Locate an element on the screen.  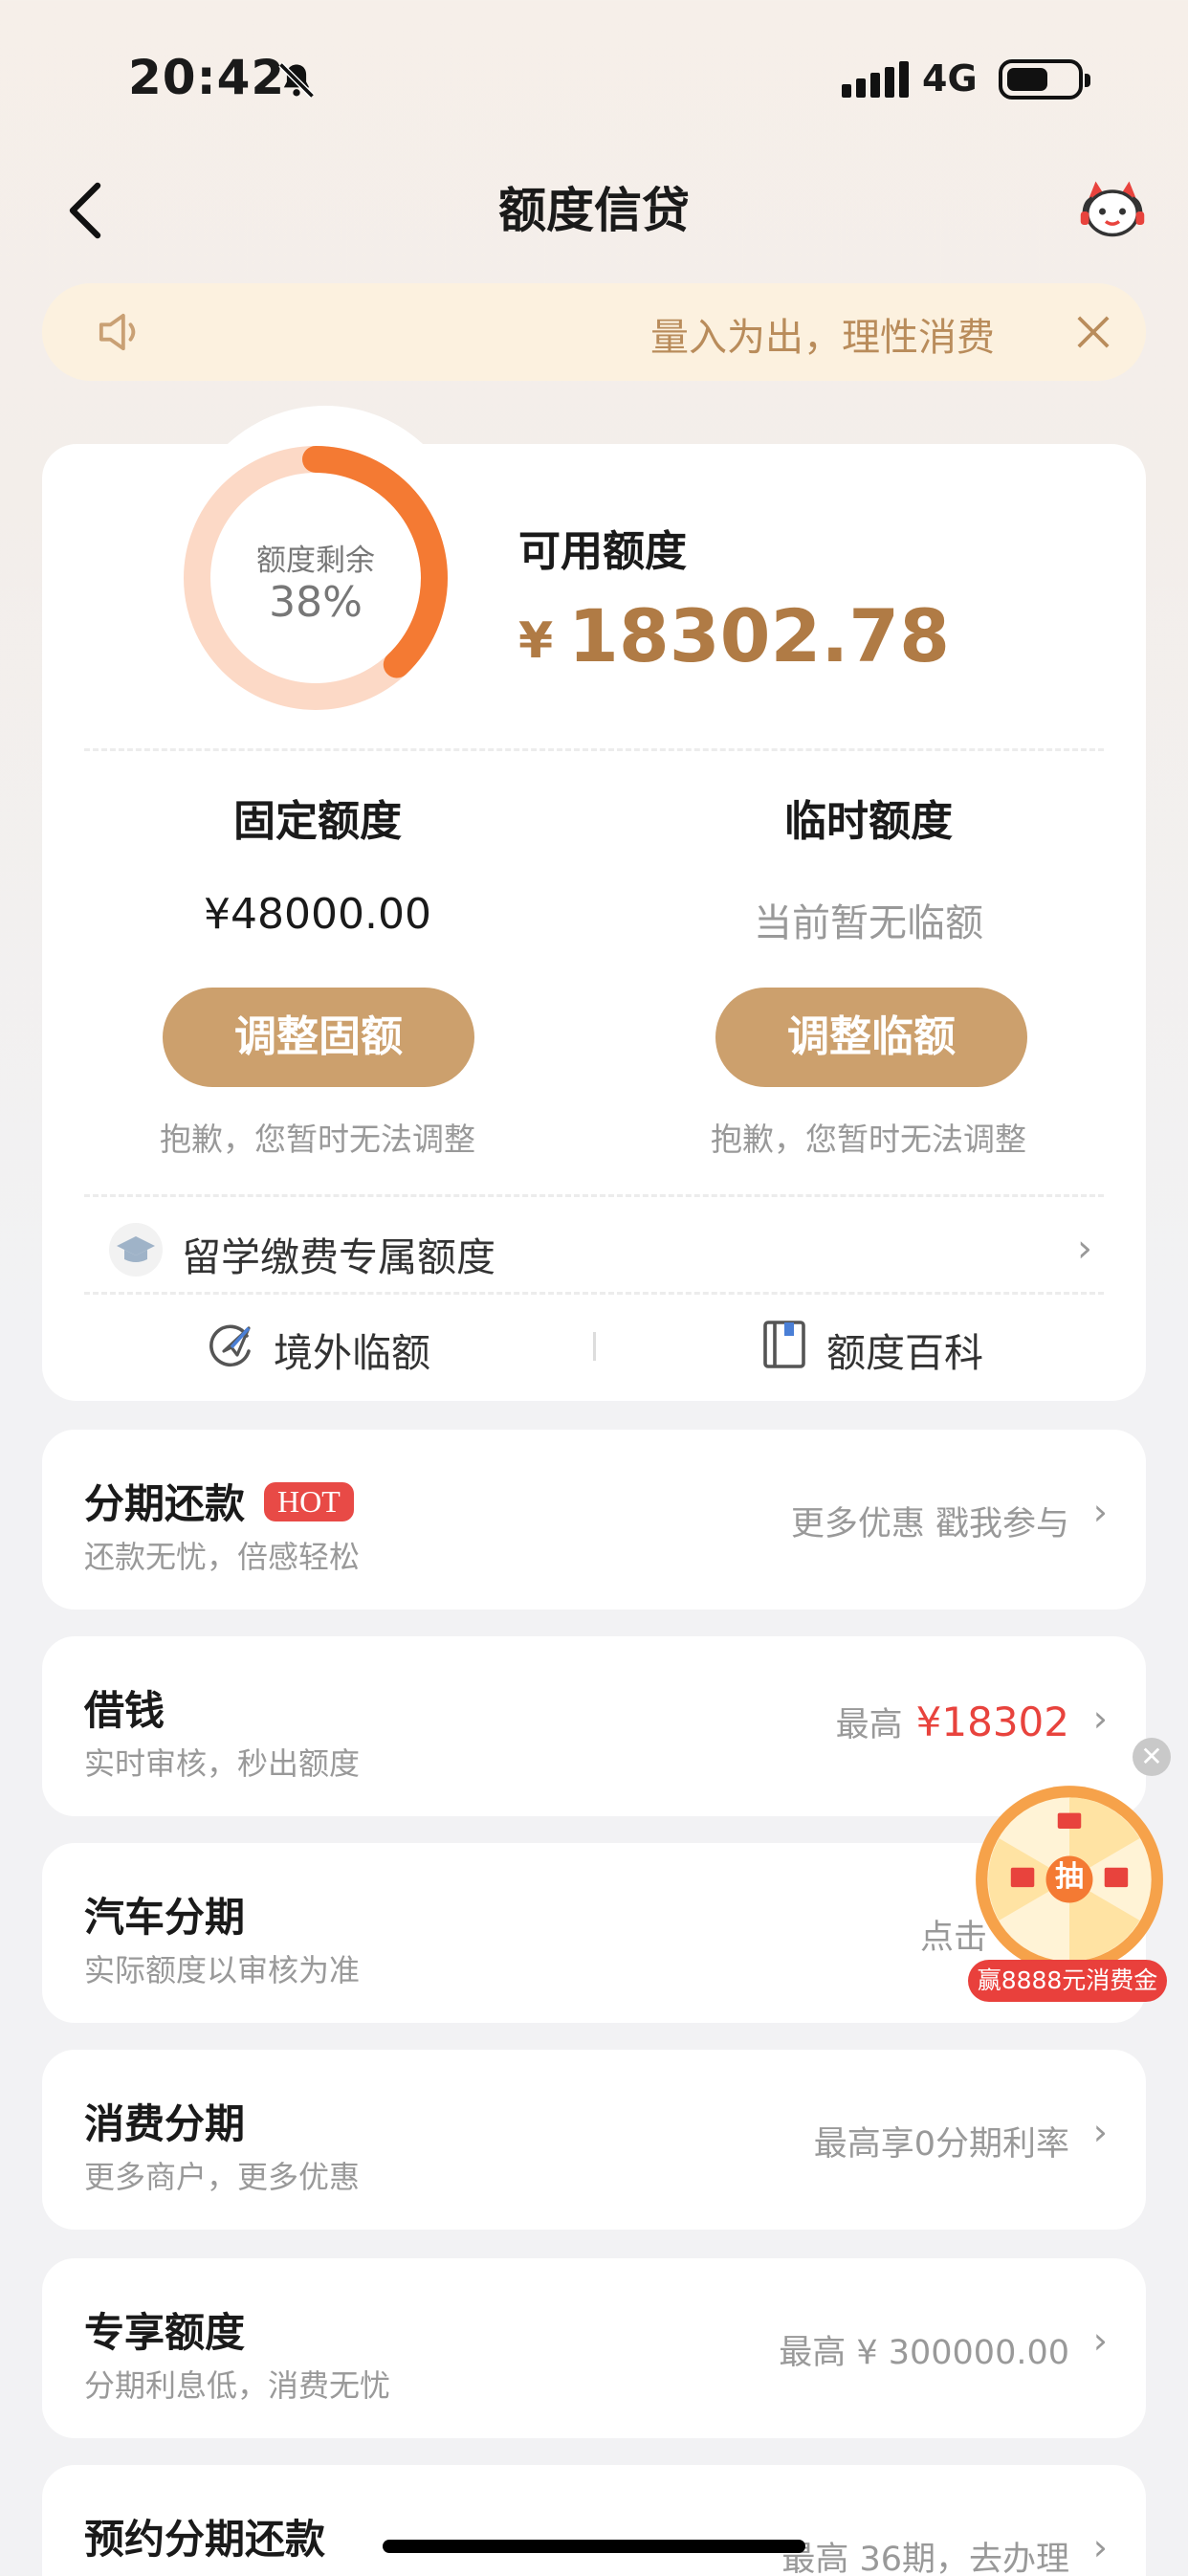
card-title: 分期还款 is located at coordinates (165, 1503).